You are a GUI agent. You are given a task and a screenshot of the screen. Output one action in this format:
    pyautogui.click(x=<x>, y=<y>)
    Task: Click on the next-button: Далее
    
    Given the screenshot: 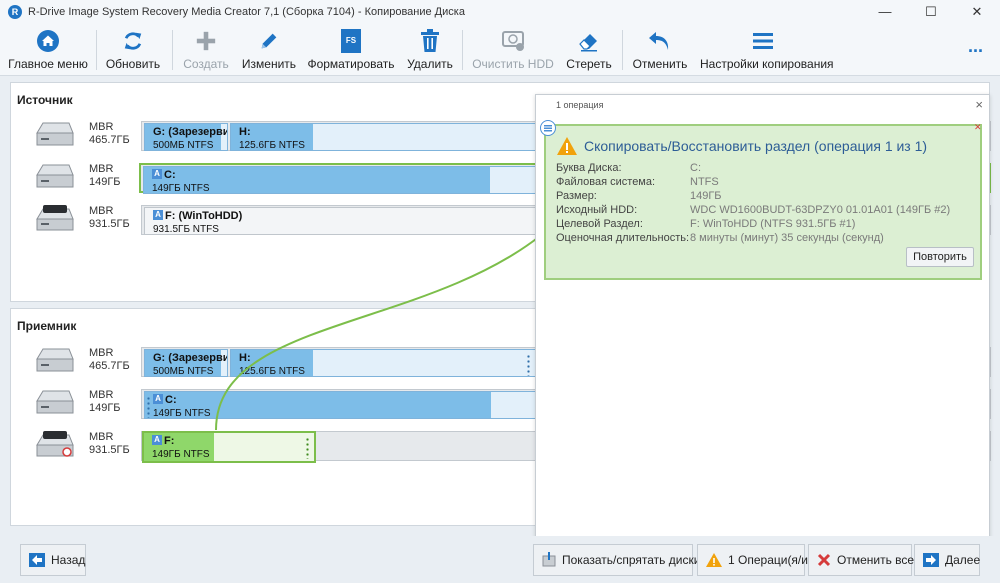 What is the action you would take?
    pyautogui.click(x=947, y=560)
    